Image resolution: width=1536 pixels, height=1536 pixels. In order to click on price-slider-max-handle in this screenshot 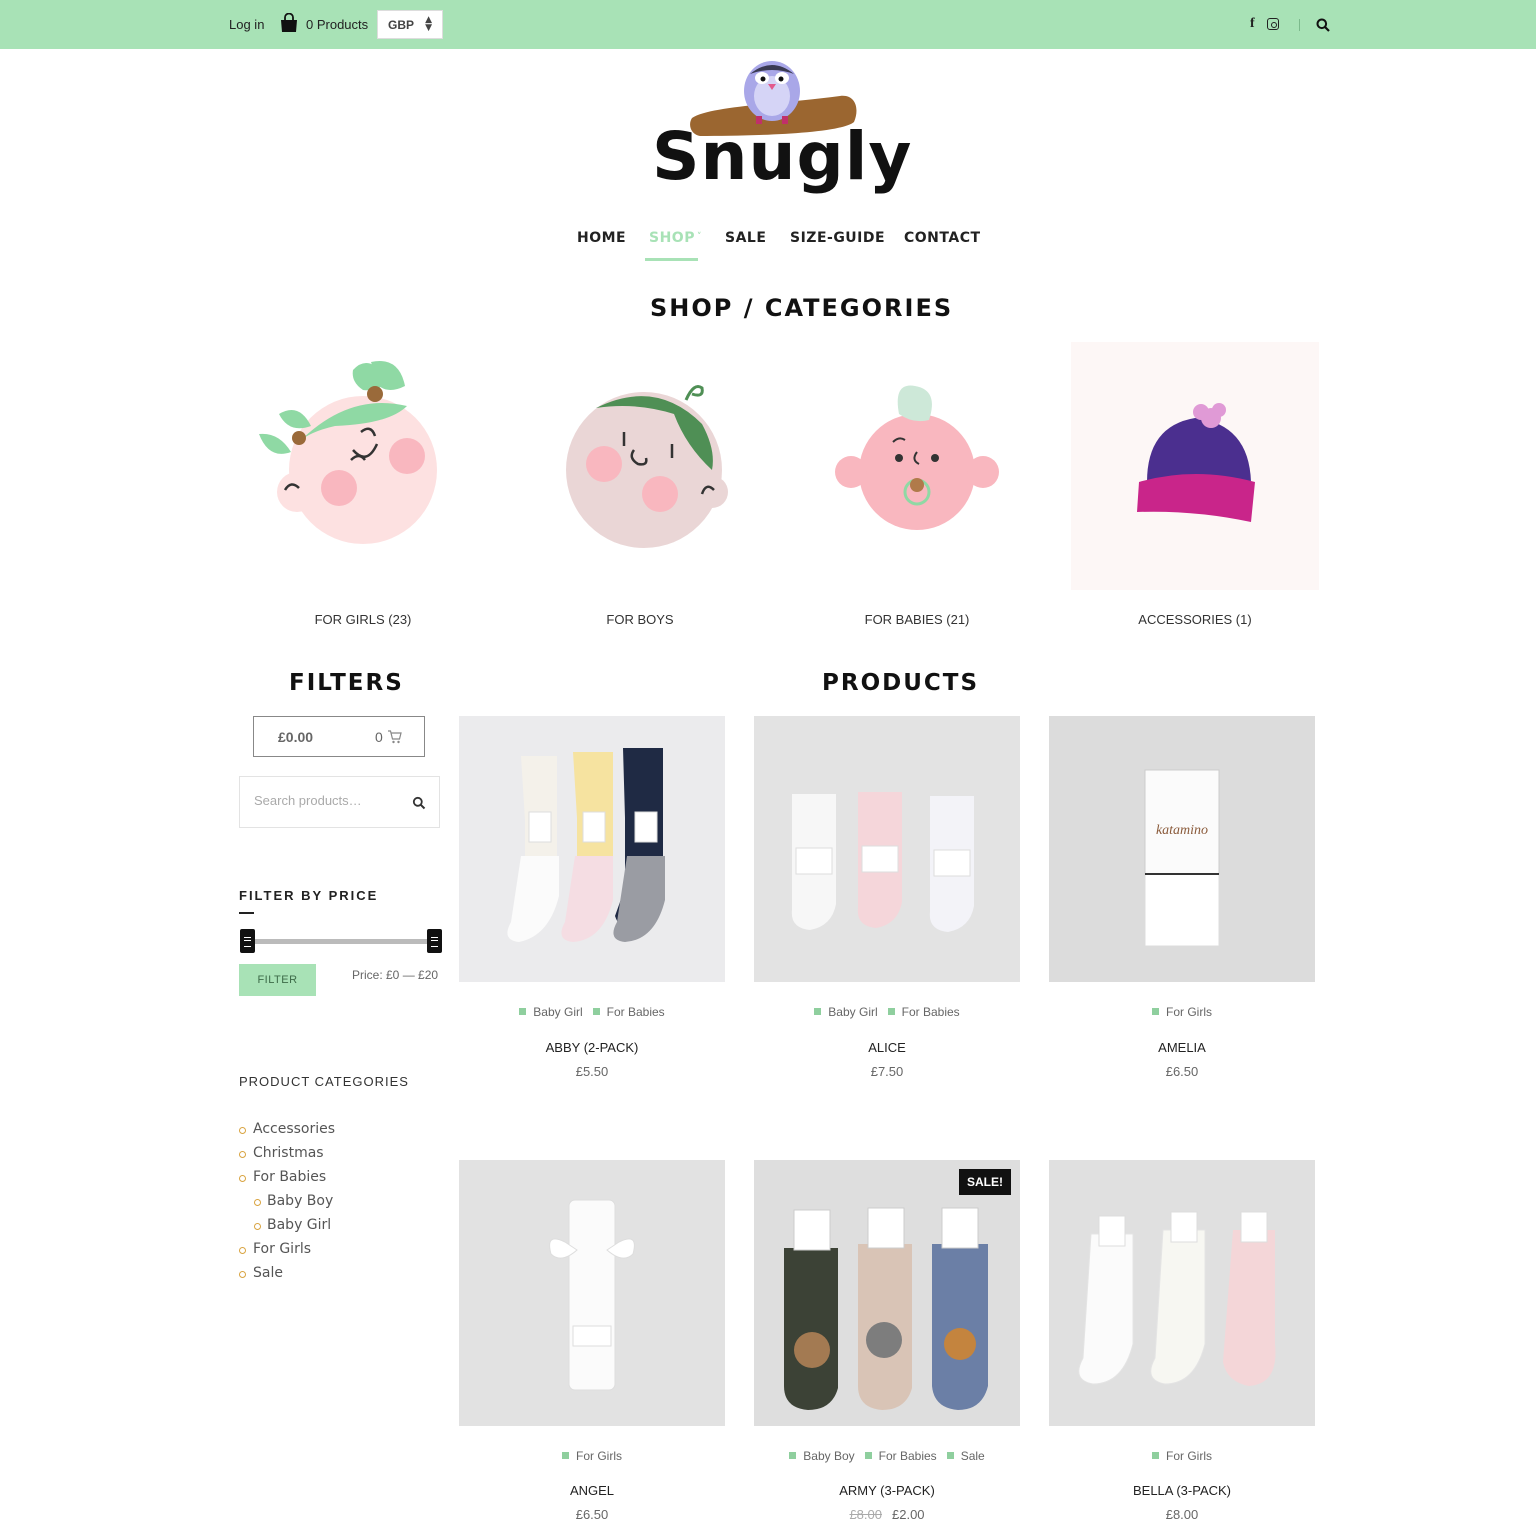, I will do `click(434, 941)`.